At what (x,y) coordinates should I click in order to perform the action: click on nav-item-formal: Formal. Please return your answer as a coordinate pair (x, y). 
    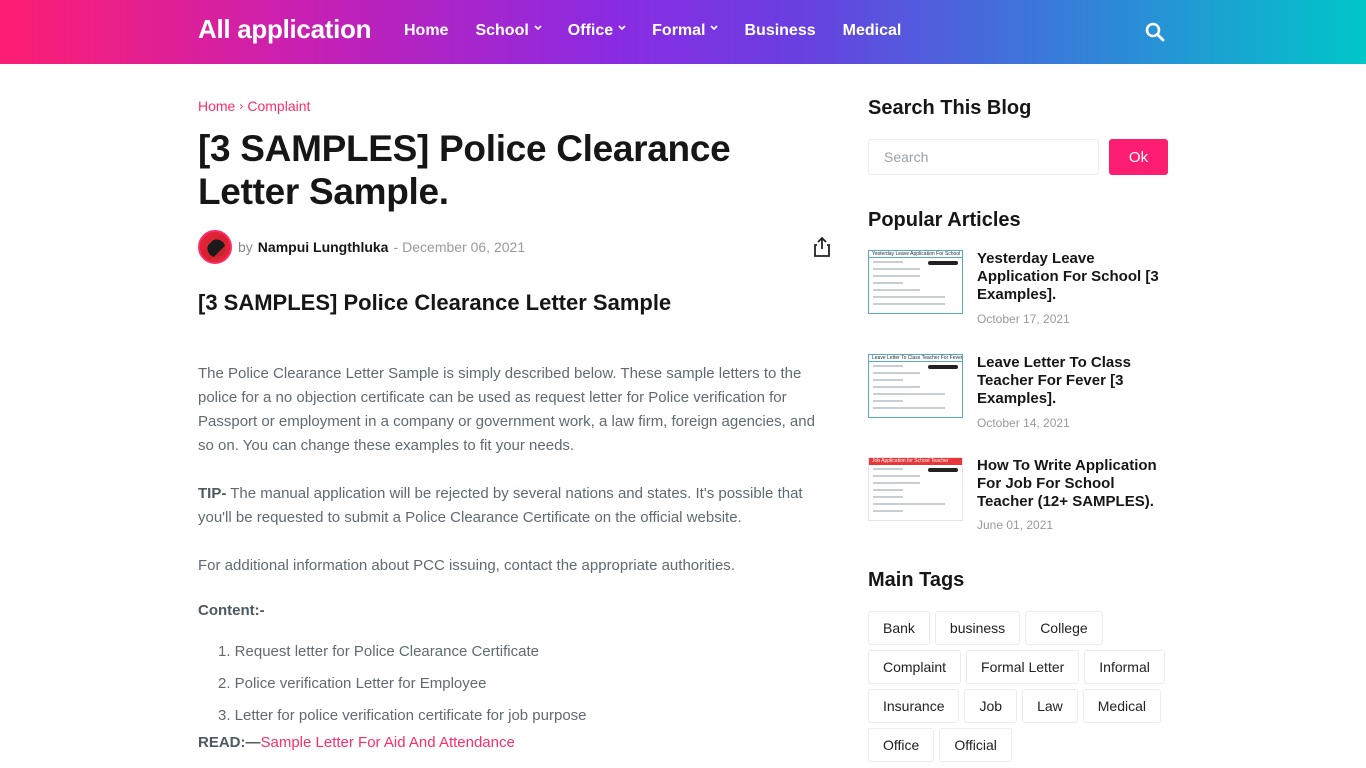
    Looking at the image, I should click on (685, 31).